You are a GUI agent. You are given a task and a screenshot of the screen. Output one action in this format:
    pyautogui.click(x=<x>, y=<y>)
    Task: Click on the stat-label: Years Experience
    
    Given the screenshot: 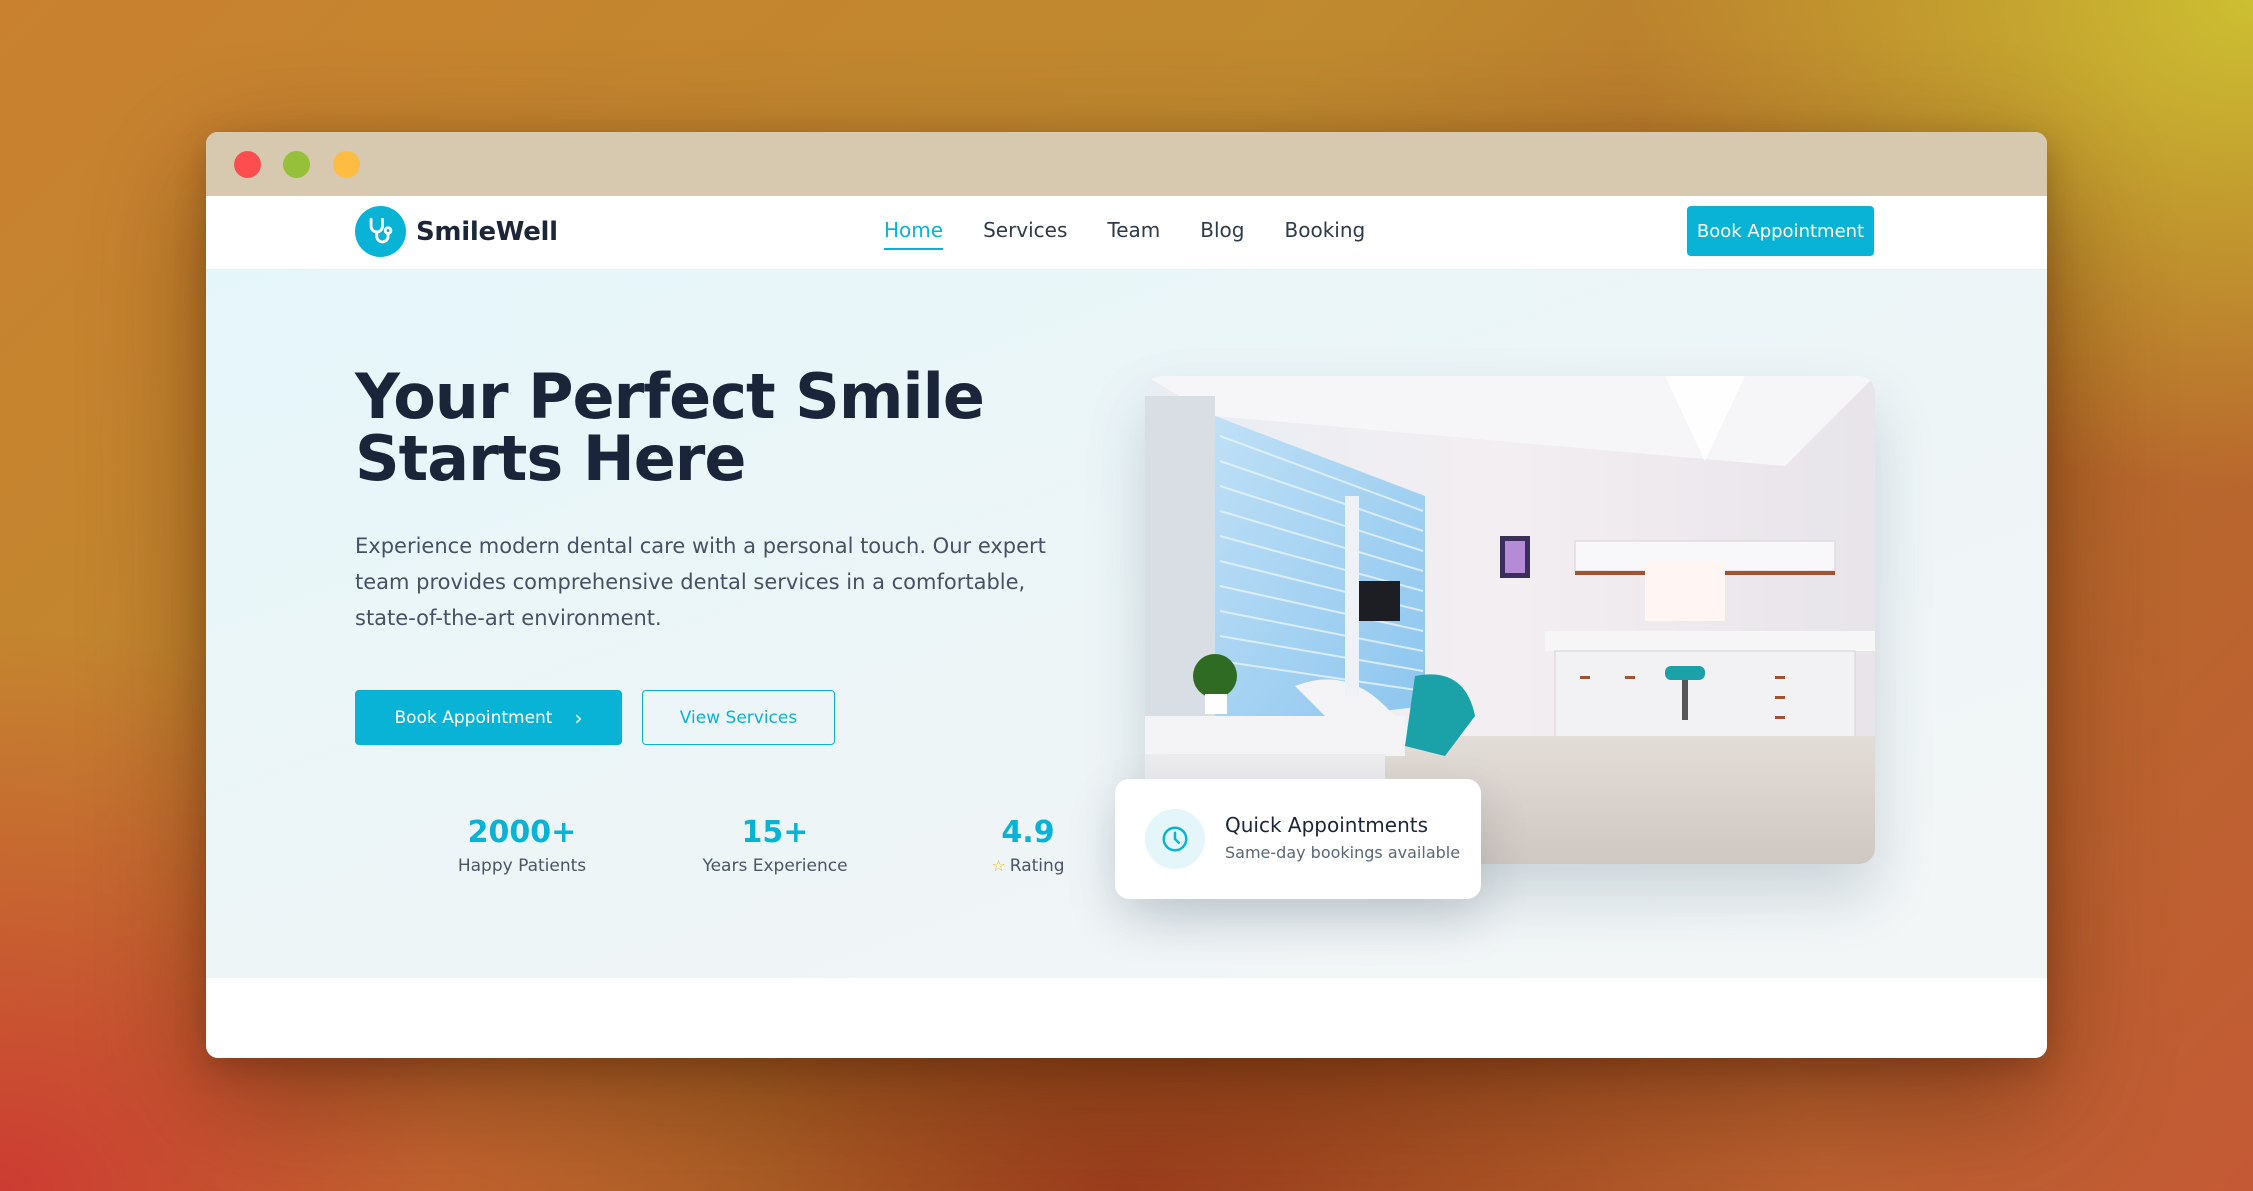 What is the action you would take?
    pyautogui.click(x=775, y=866)
    